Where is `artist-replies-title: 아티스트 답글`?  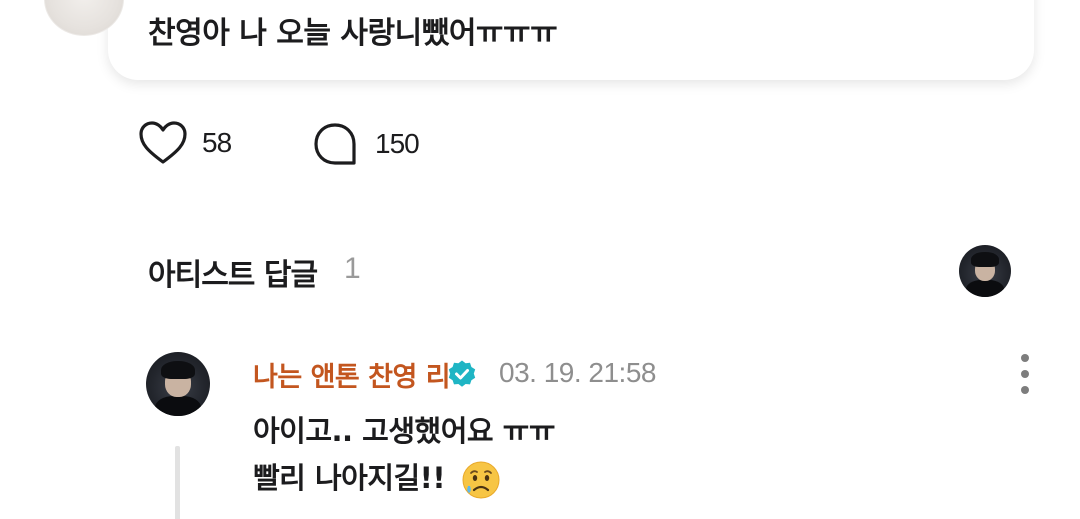
artist-replies-title: 아티스트 답글 is located at coordinates (233, 275).